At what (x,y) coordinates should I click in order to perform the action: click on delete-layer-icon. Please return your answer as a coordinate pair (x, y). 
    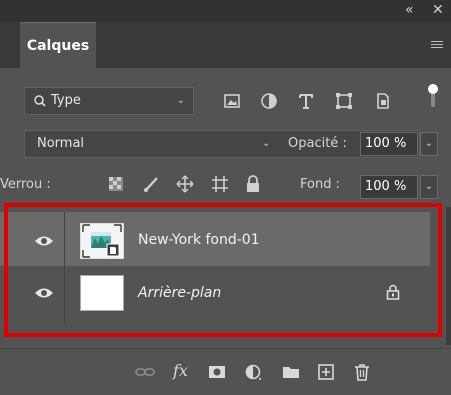
    Looking at the image, I should click on (362, 372).